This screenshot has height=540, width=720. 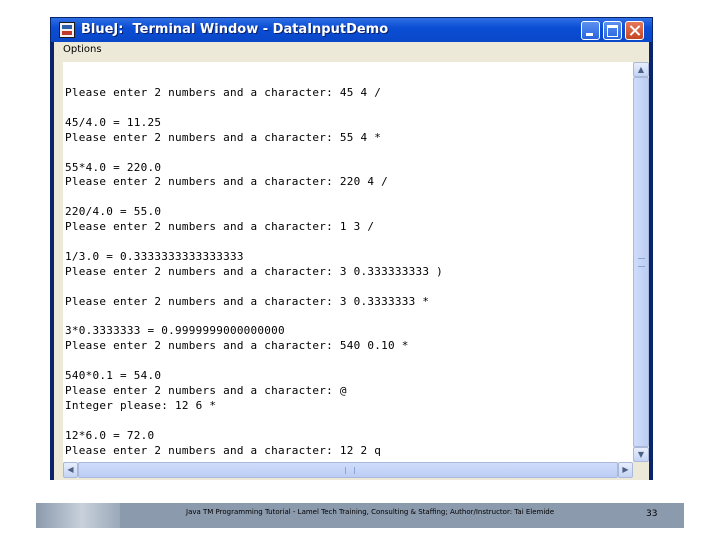 I want to click on terminal-line: Integer please: 12 6 *, so click(x=141, y=405).